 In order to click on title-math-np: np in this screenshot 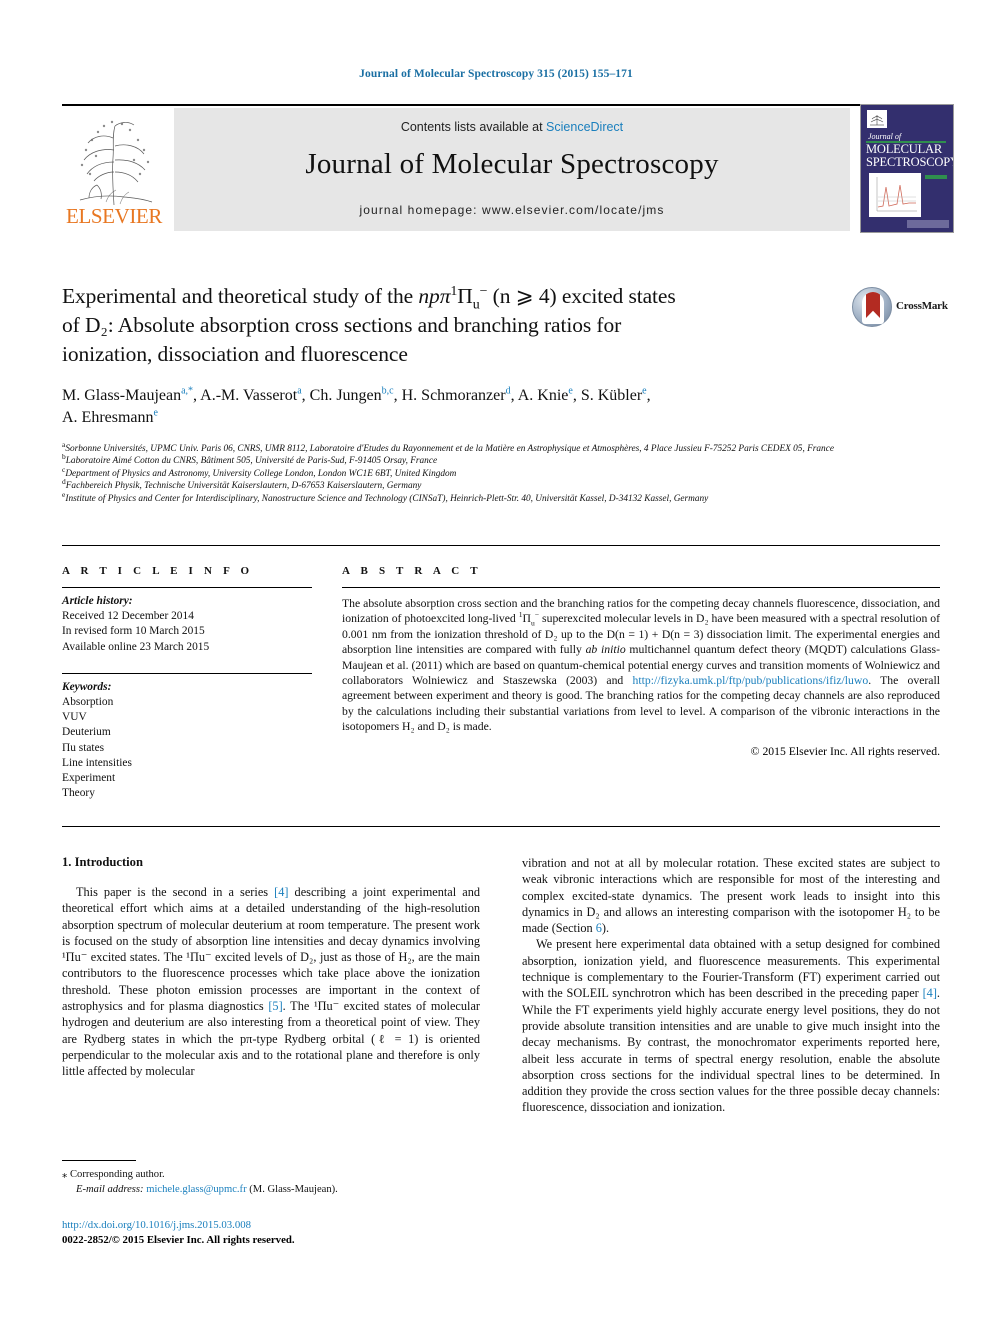, I will do `click(429, 296)`.